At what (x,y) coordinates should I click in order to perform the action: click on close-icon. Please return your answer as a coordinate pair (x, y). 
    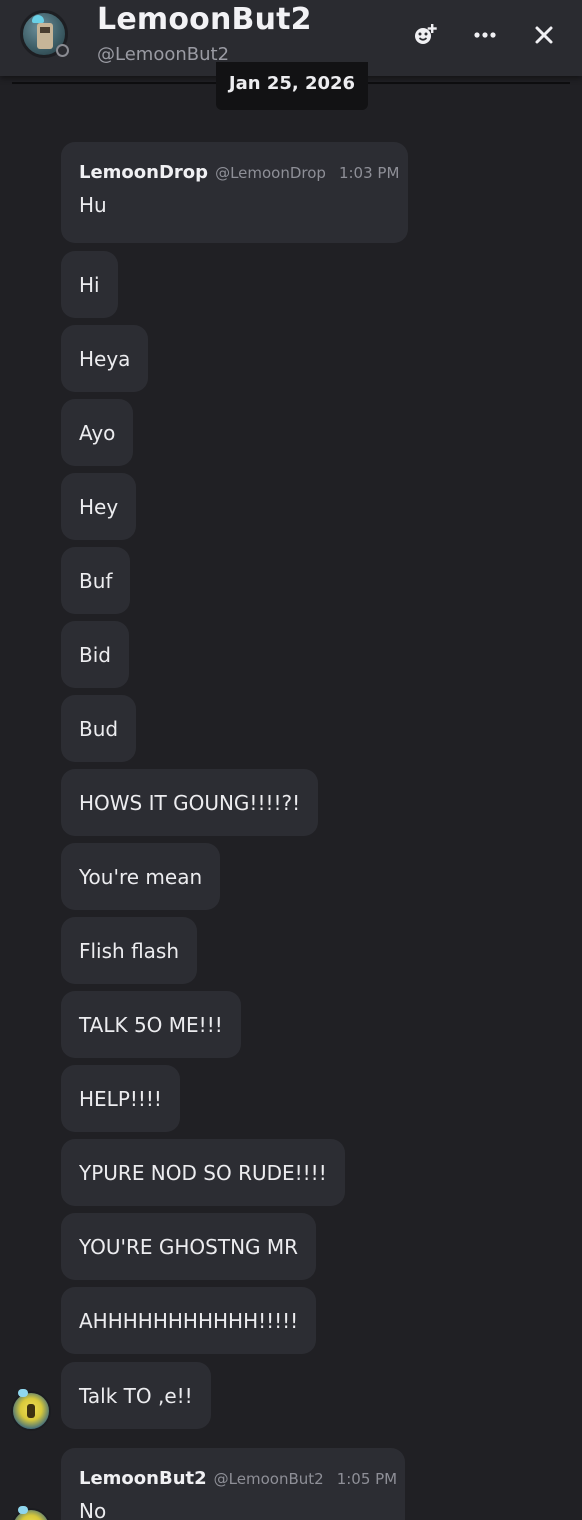
    Looking at the image, I should click on (544, 35).